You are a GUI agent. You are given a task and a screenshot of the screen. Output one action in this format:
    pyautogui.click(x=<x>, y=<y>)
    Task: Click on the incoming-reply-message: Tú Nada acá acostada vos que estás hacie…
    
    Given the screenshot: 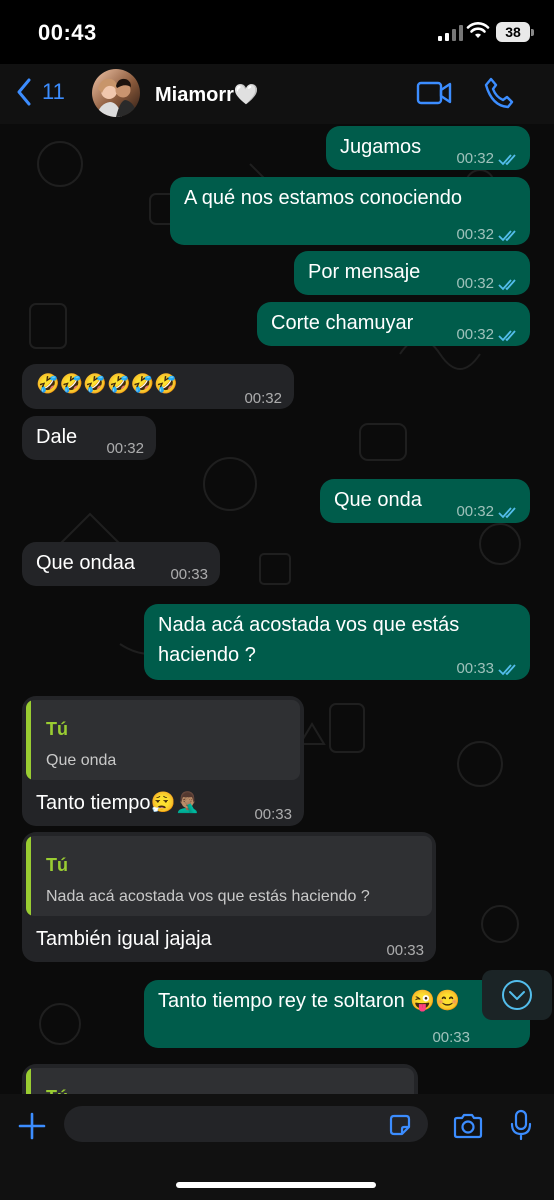 What is the action you would take?
    pyautogui.click(x=229, y=897)
    